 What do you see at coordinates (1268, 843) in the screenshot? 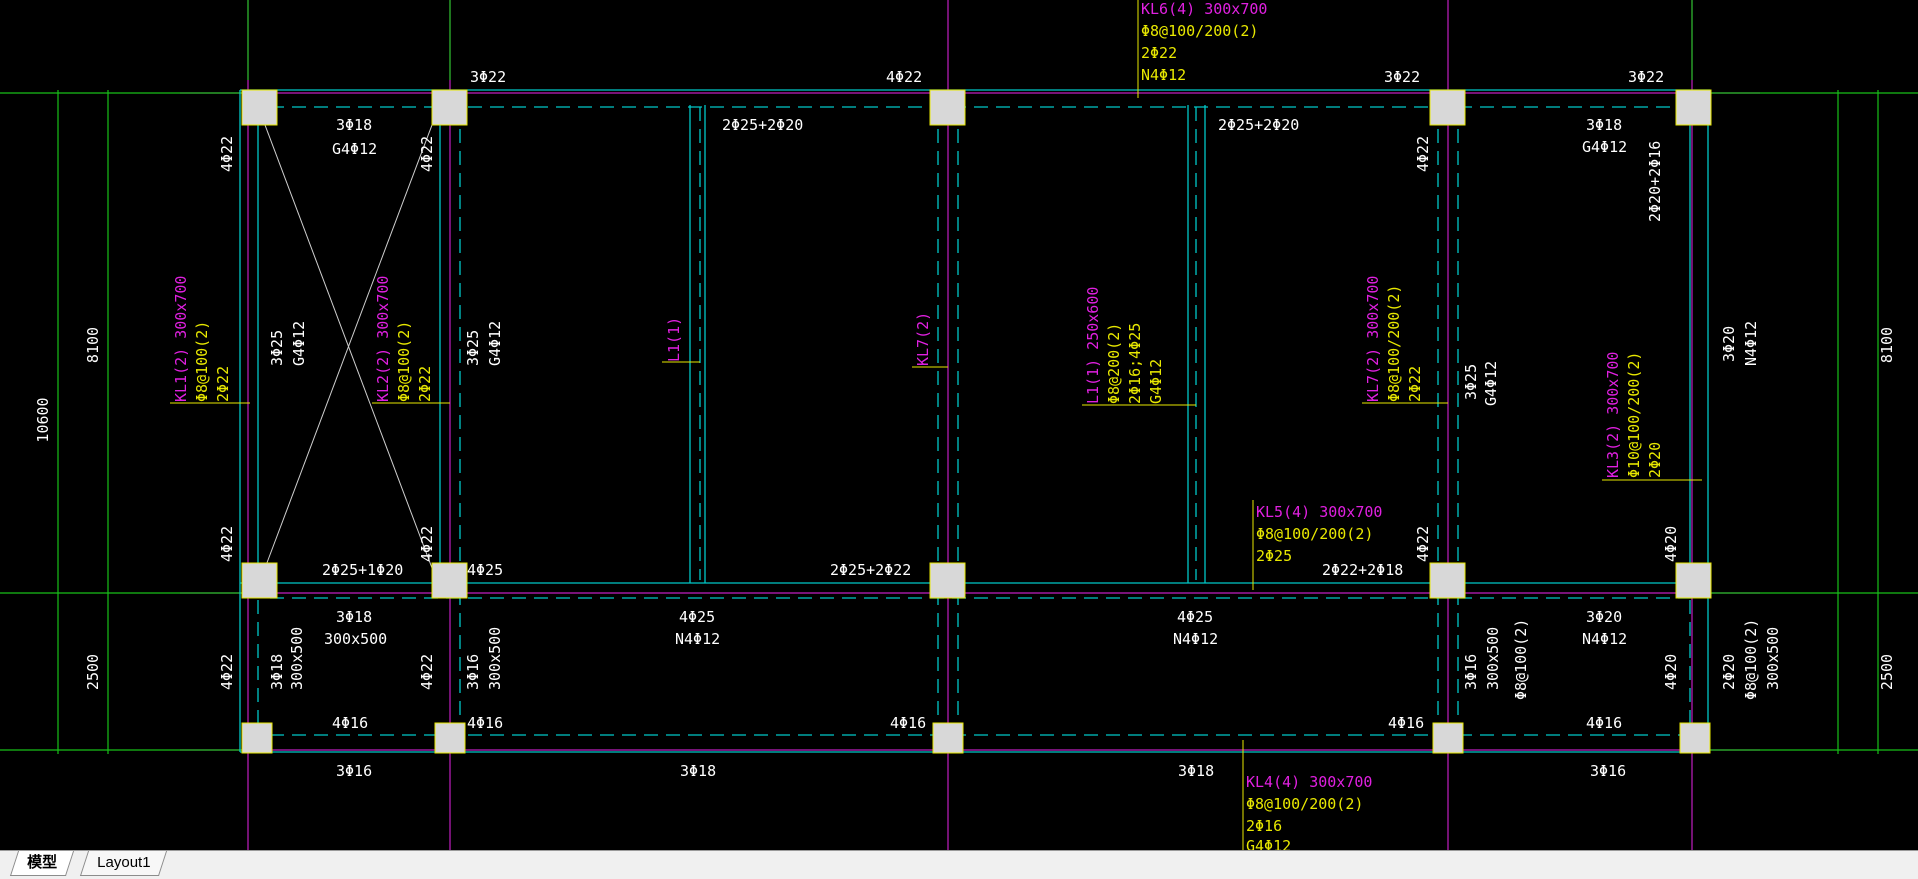
I see `kl4-side: G4Φ12` at bounding box center [1268, 843].